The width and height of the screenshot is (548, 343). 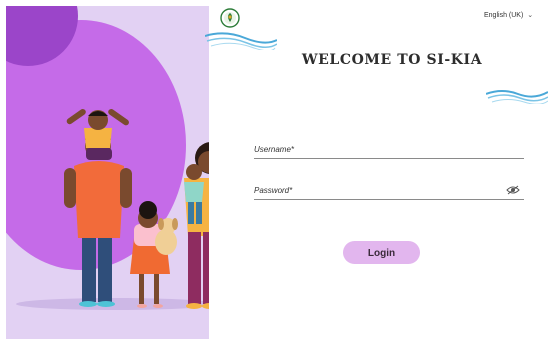 I want to click on login-button: Login, so click(x=381, y=252).